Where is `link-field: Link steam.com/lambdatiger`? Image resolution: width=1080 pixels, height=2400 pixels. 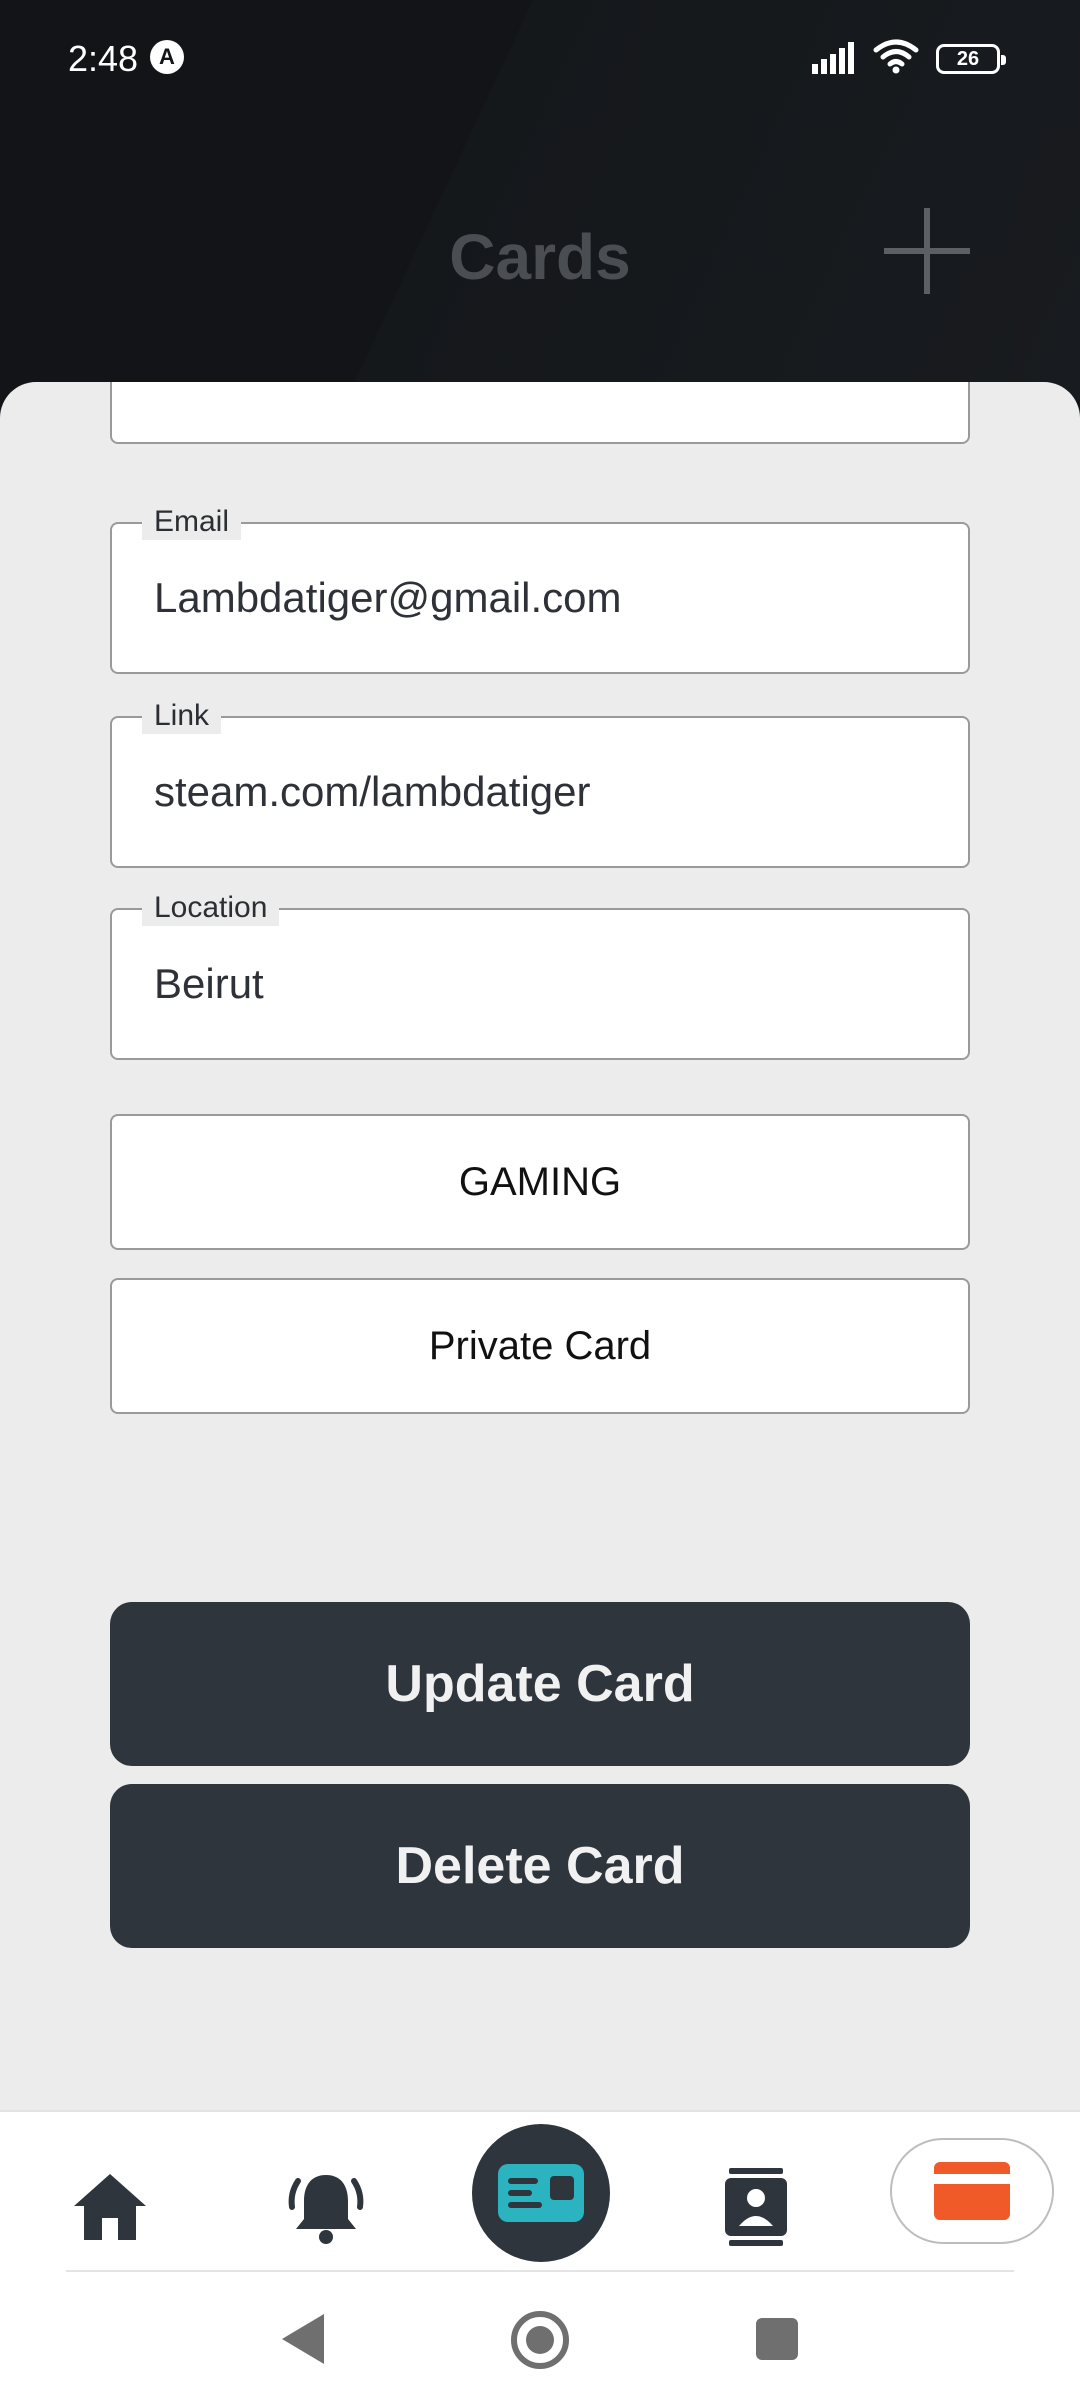 link-field: Link steam.com/lambdatiger is located at coordinates (540, 783).